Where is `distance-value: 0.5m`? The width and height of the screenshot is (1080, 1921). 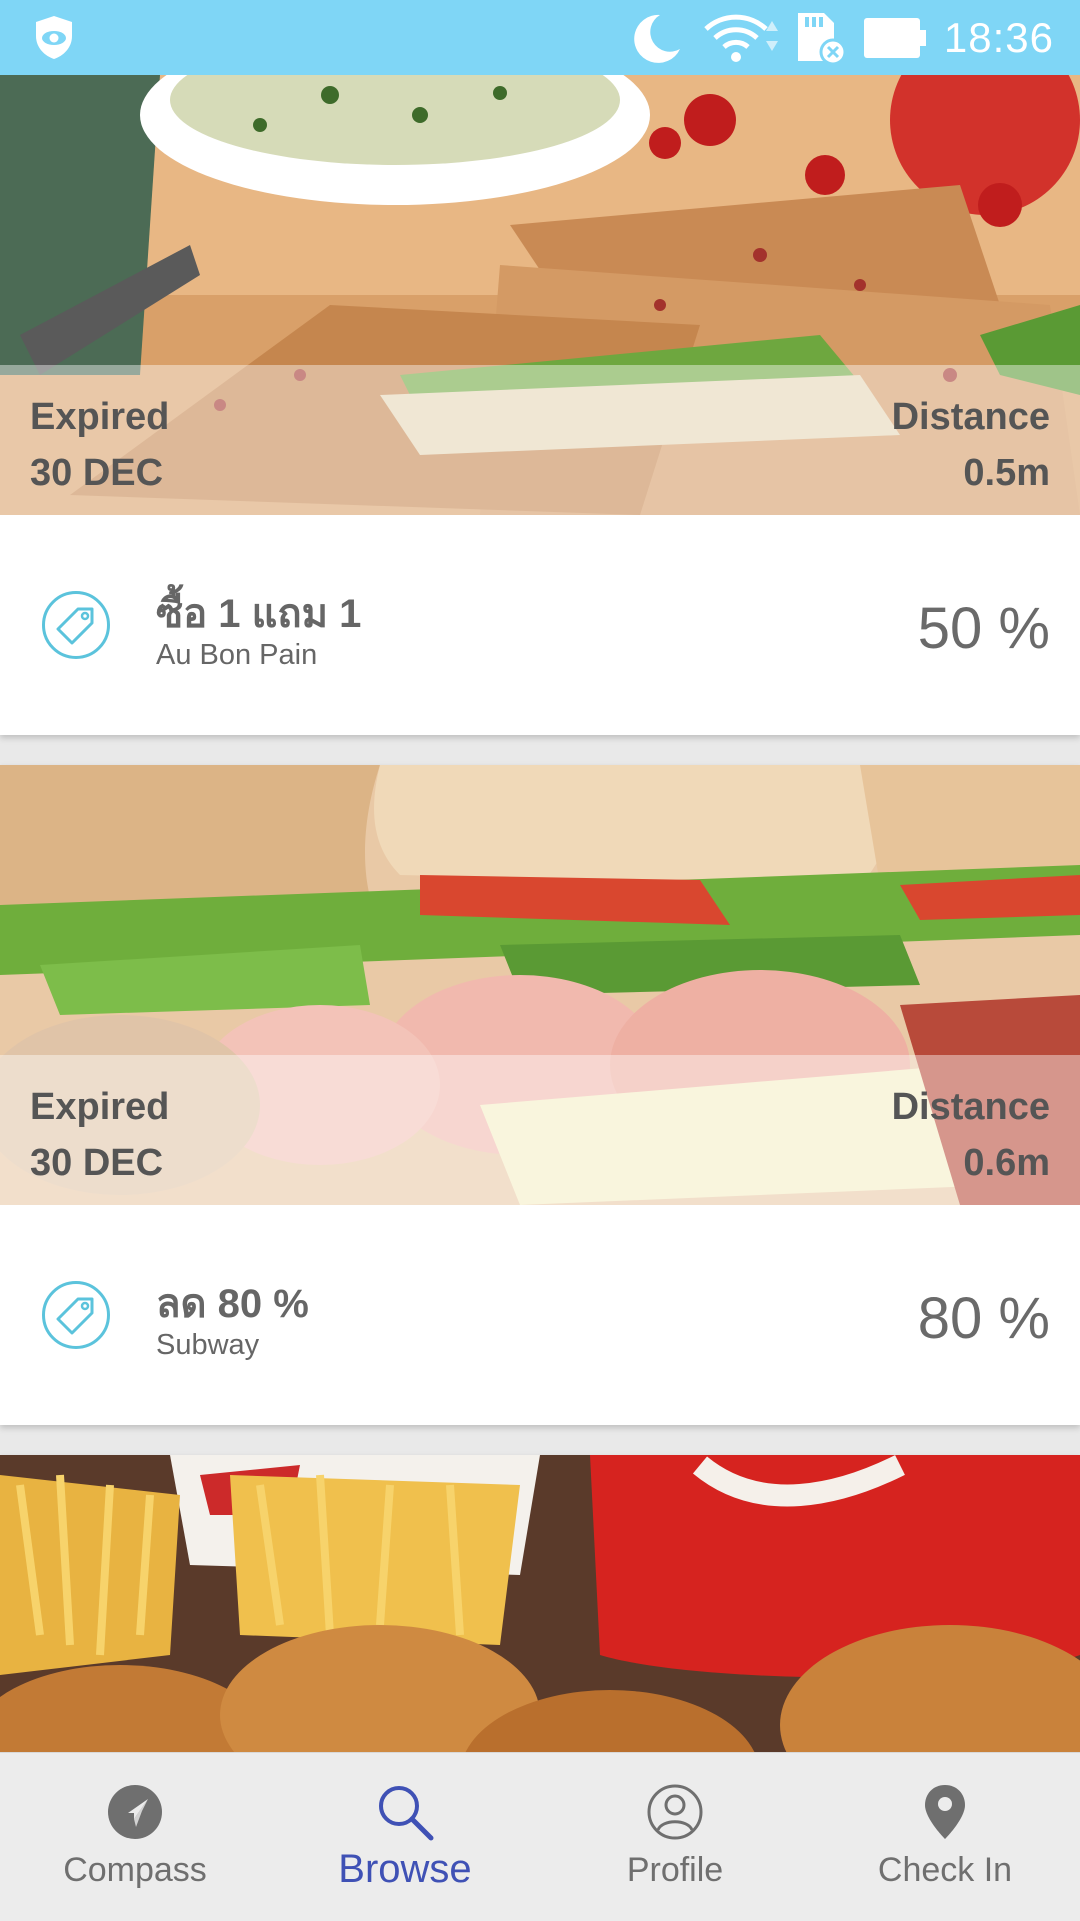
distance-value: 0.5m is located at coordinates (1006, 473).